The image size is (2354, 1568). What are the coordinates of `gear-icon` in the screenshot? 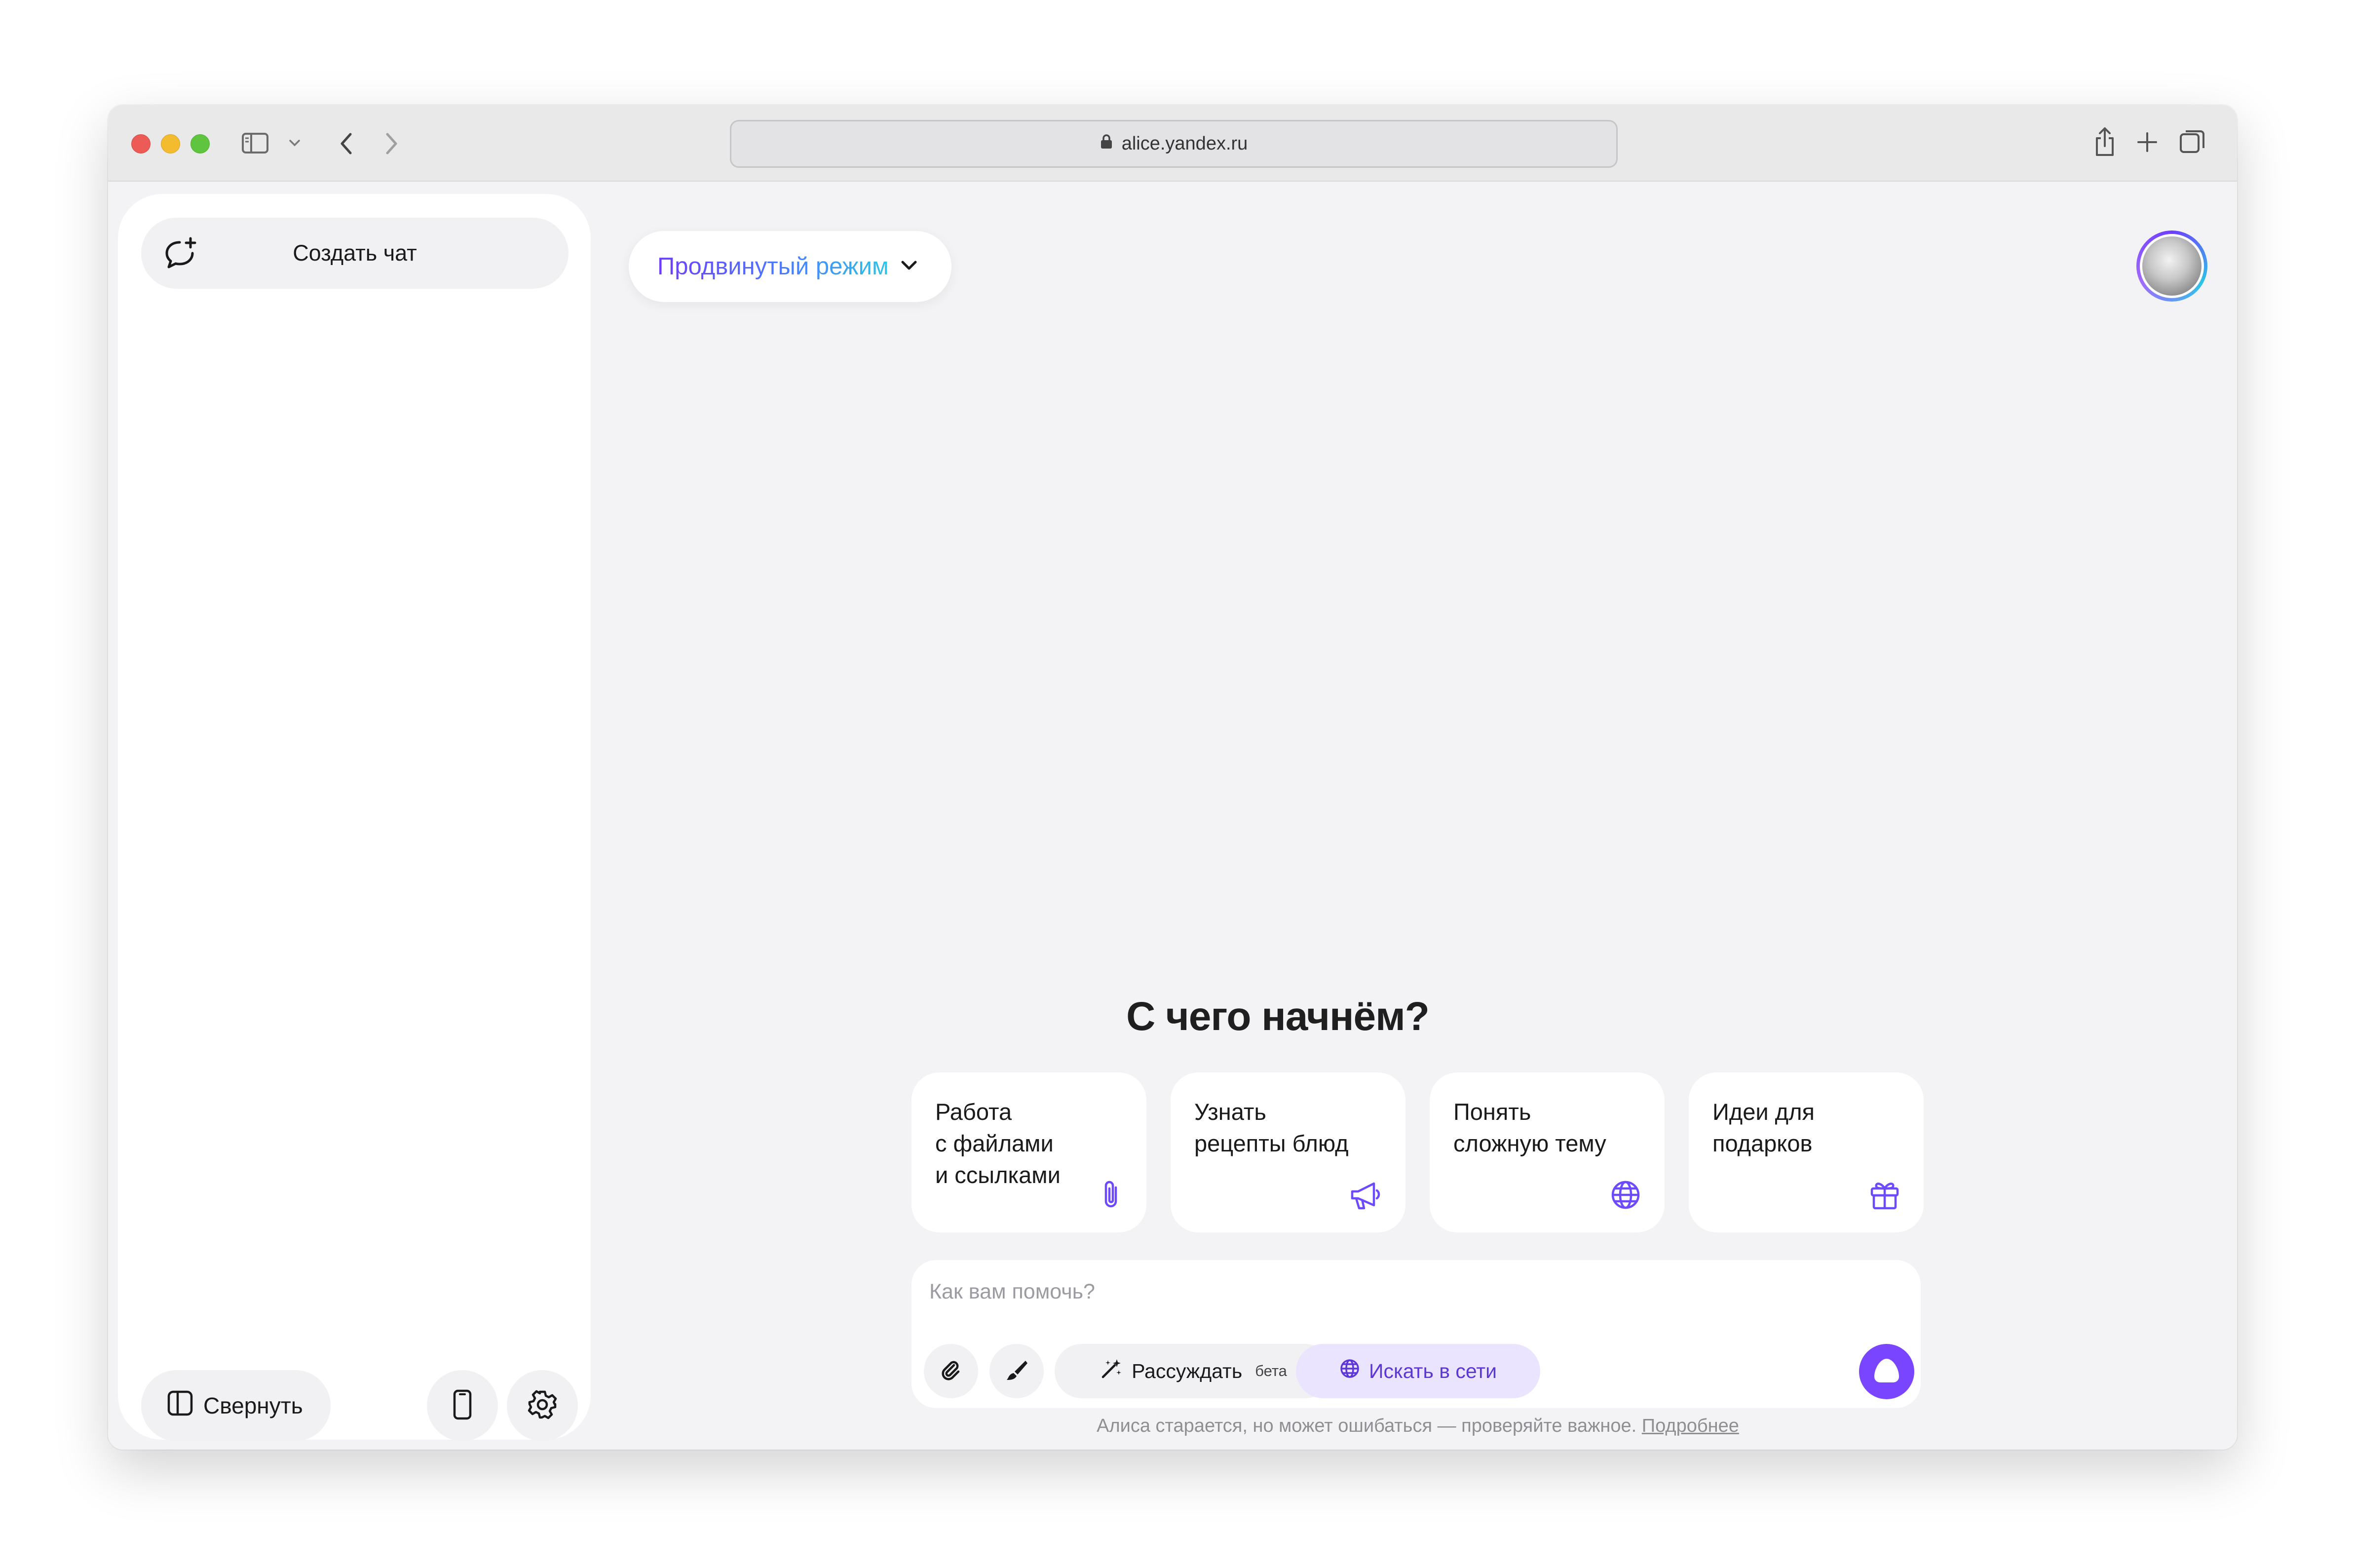 It's located at (542, 1406).